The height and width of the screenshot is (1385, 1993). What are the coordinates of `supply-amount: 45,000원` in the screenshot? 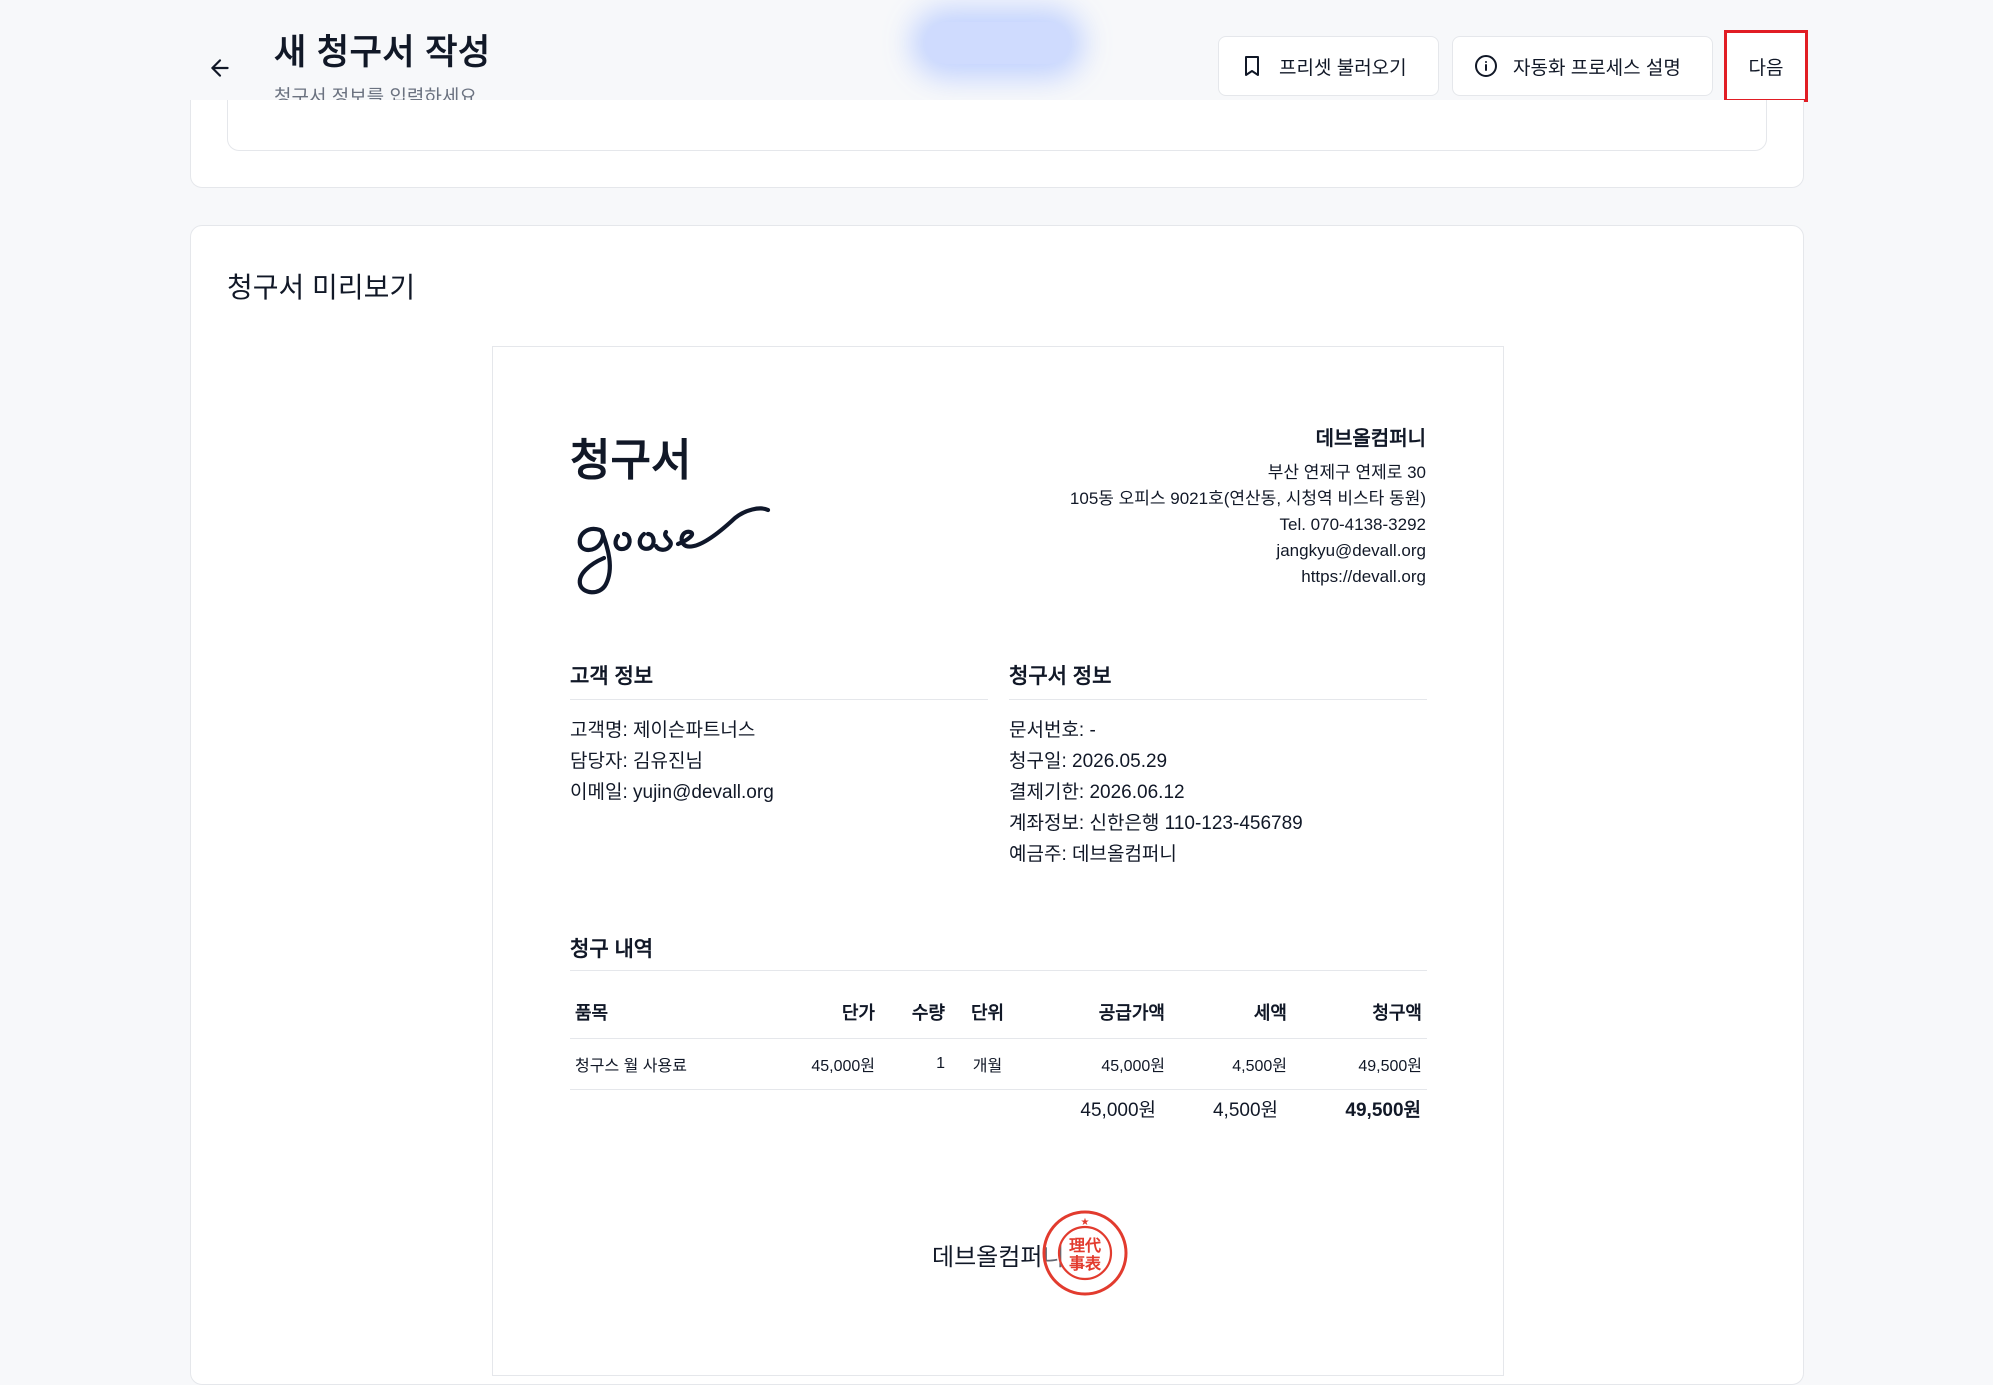 It's located at (1097, 1064).